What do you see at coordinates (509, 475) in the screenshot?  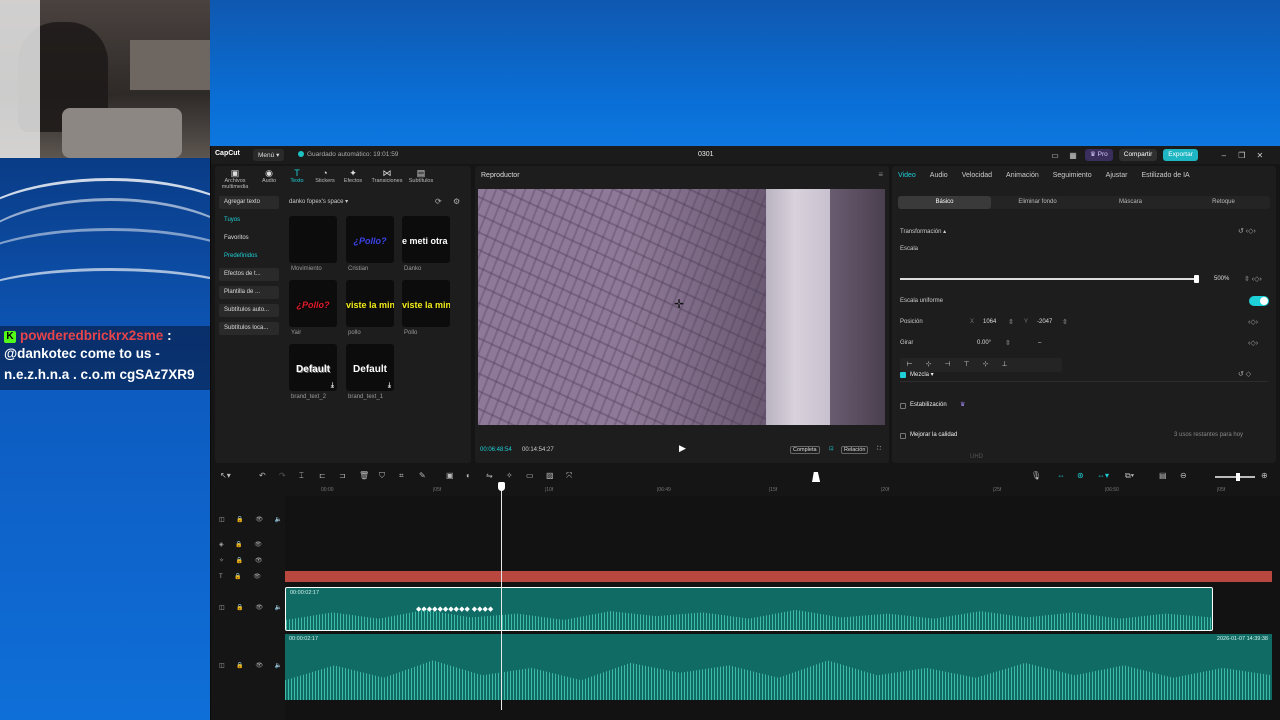 I see `magic-icon: ✧` at bounding box center [509, 475].